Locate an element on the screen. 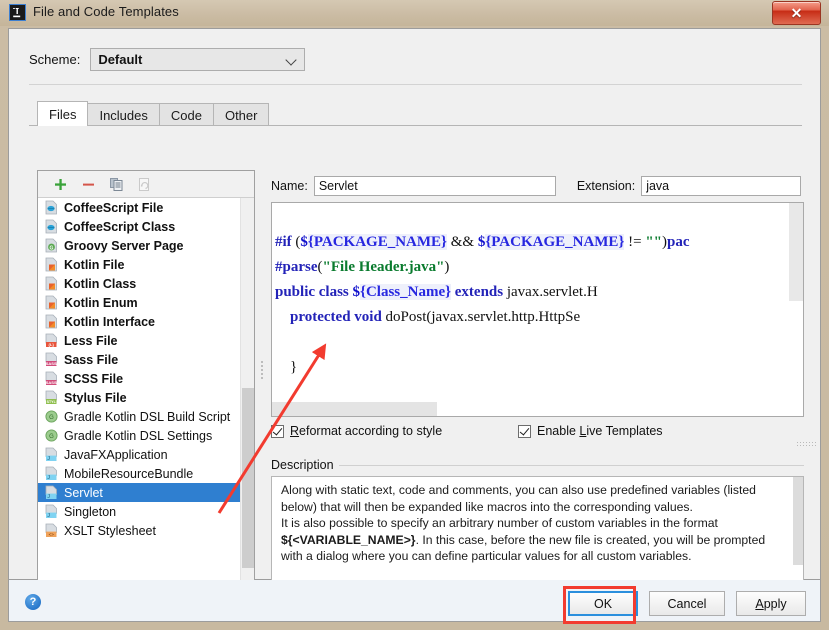 This screenshot has height=630, width=829. description-legend: Description is located at coordinates (305, 465).